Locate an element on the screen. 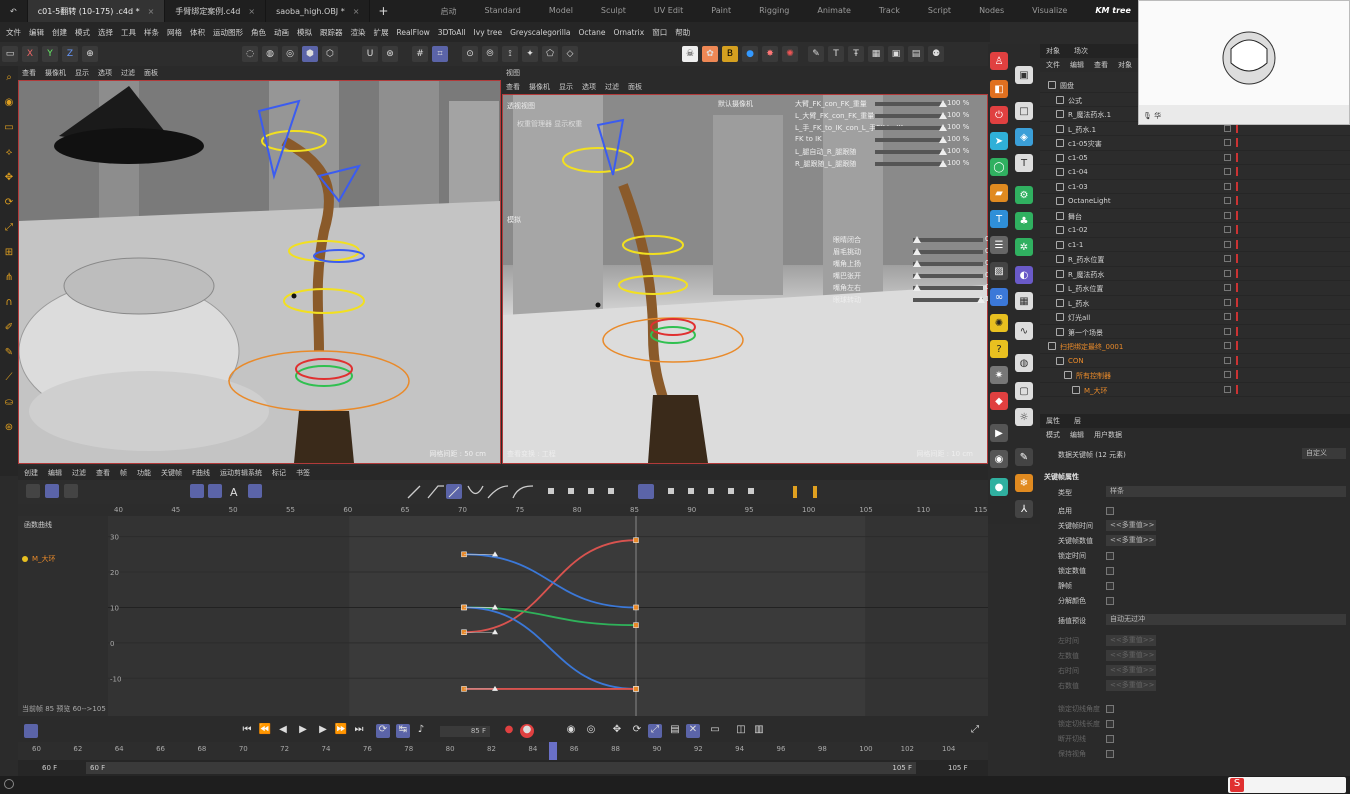  live-select-icon: ◉ is located at coordinates (9, 104).